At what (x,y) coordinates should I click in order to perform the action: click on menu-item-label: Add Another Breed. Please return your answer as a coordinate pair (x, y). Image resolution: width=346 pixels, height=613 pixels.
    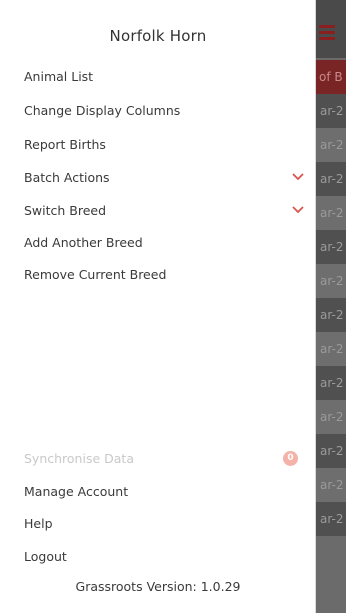
    Looking at the image, I should click on (83, 242).